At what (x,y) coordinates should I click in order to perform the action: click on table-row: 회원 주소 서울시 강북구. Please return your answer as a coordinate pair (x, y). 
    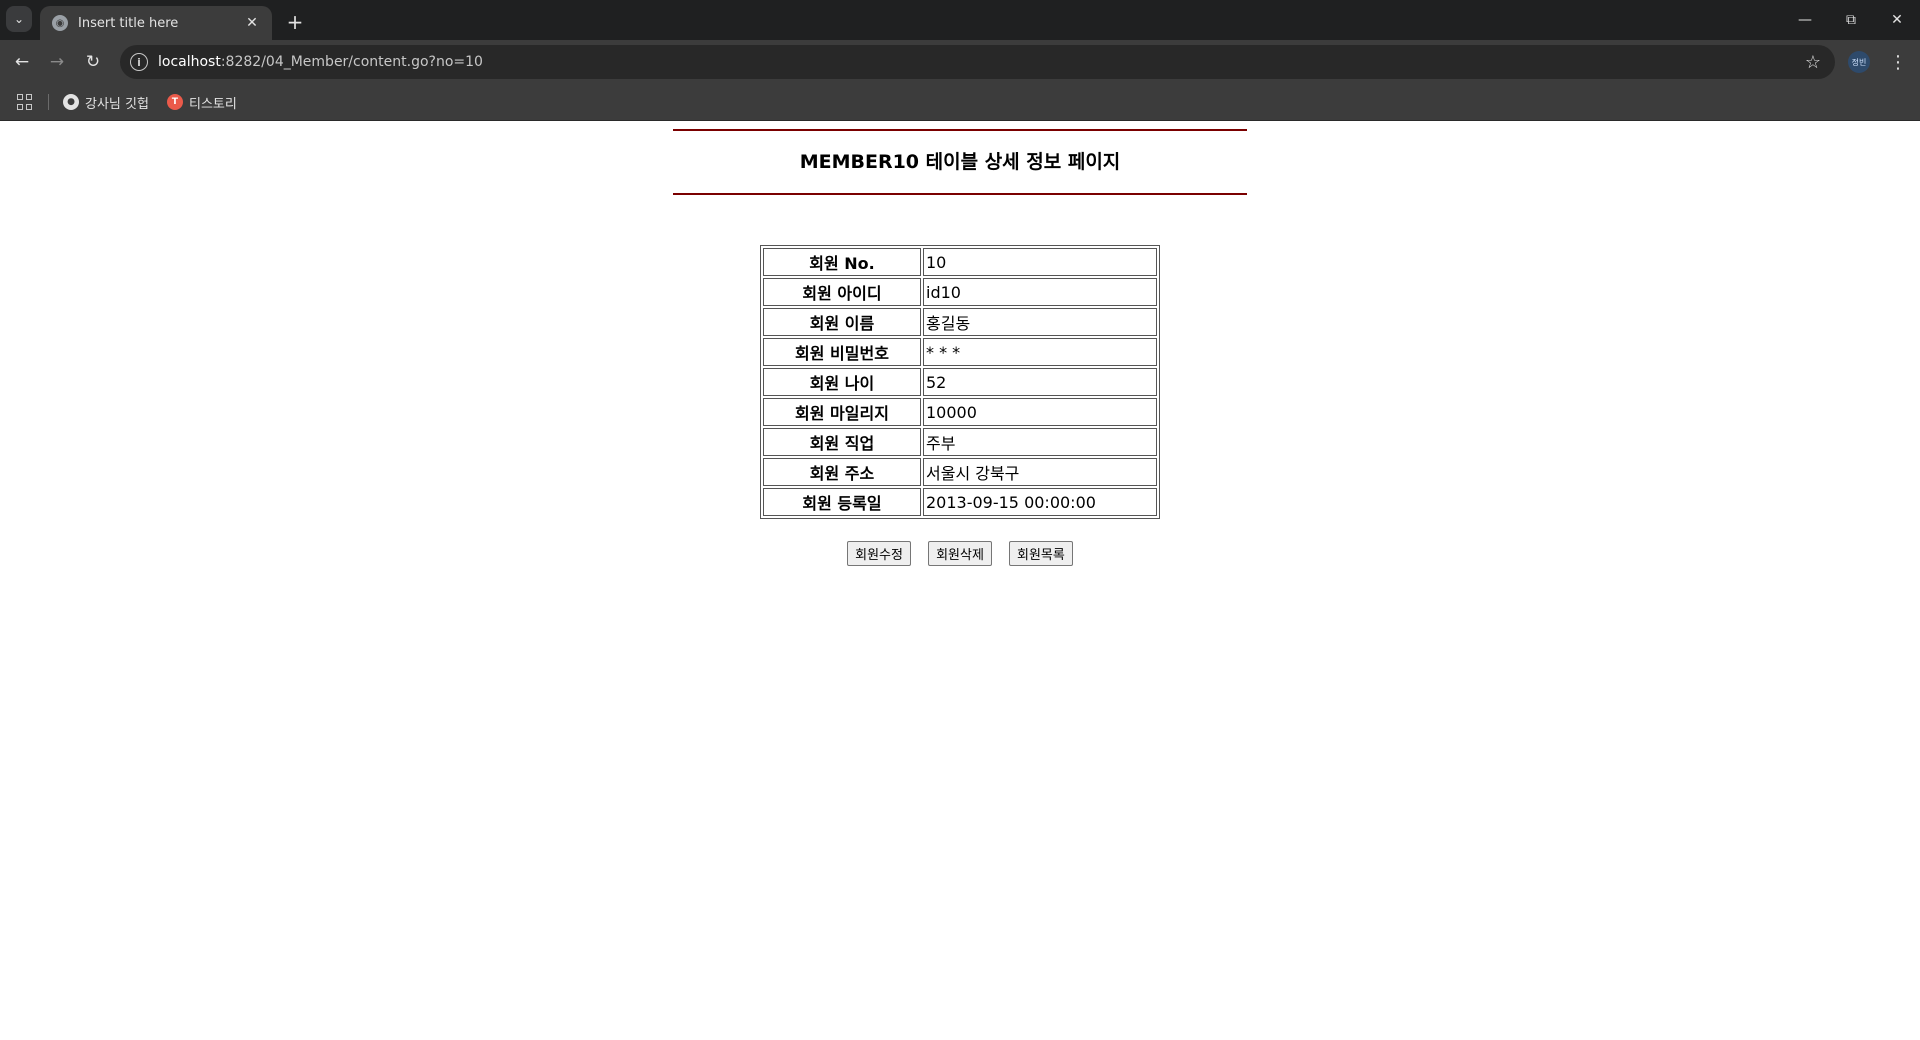
    Looking at the image, I should click on (960, 472).